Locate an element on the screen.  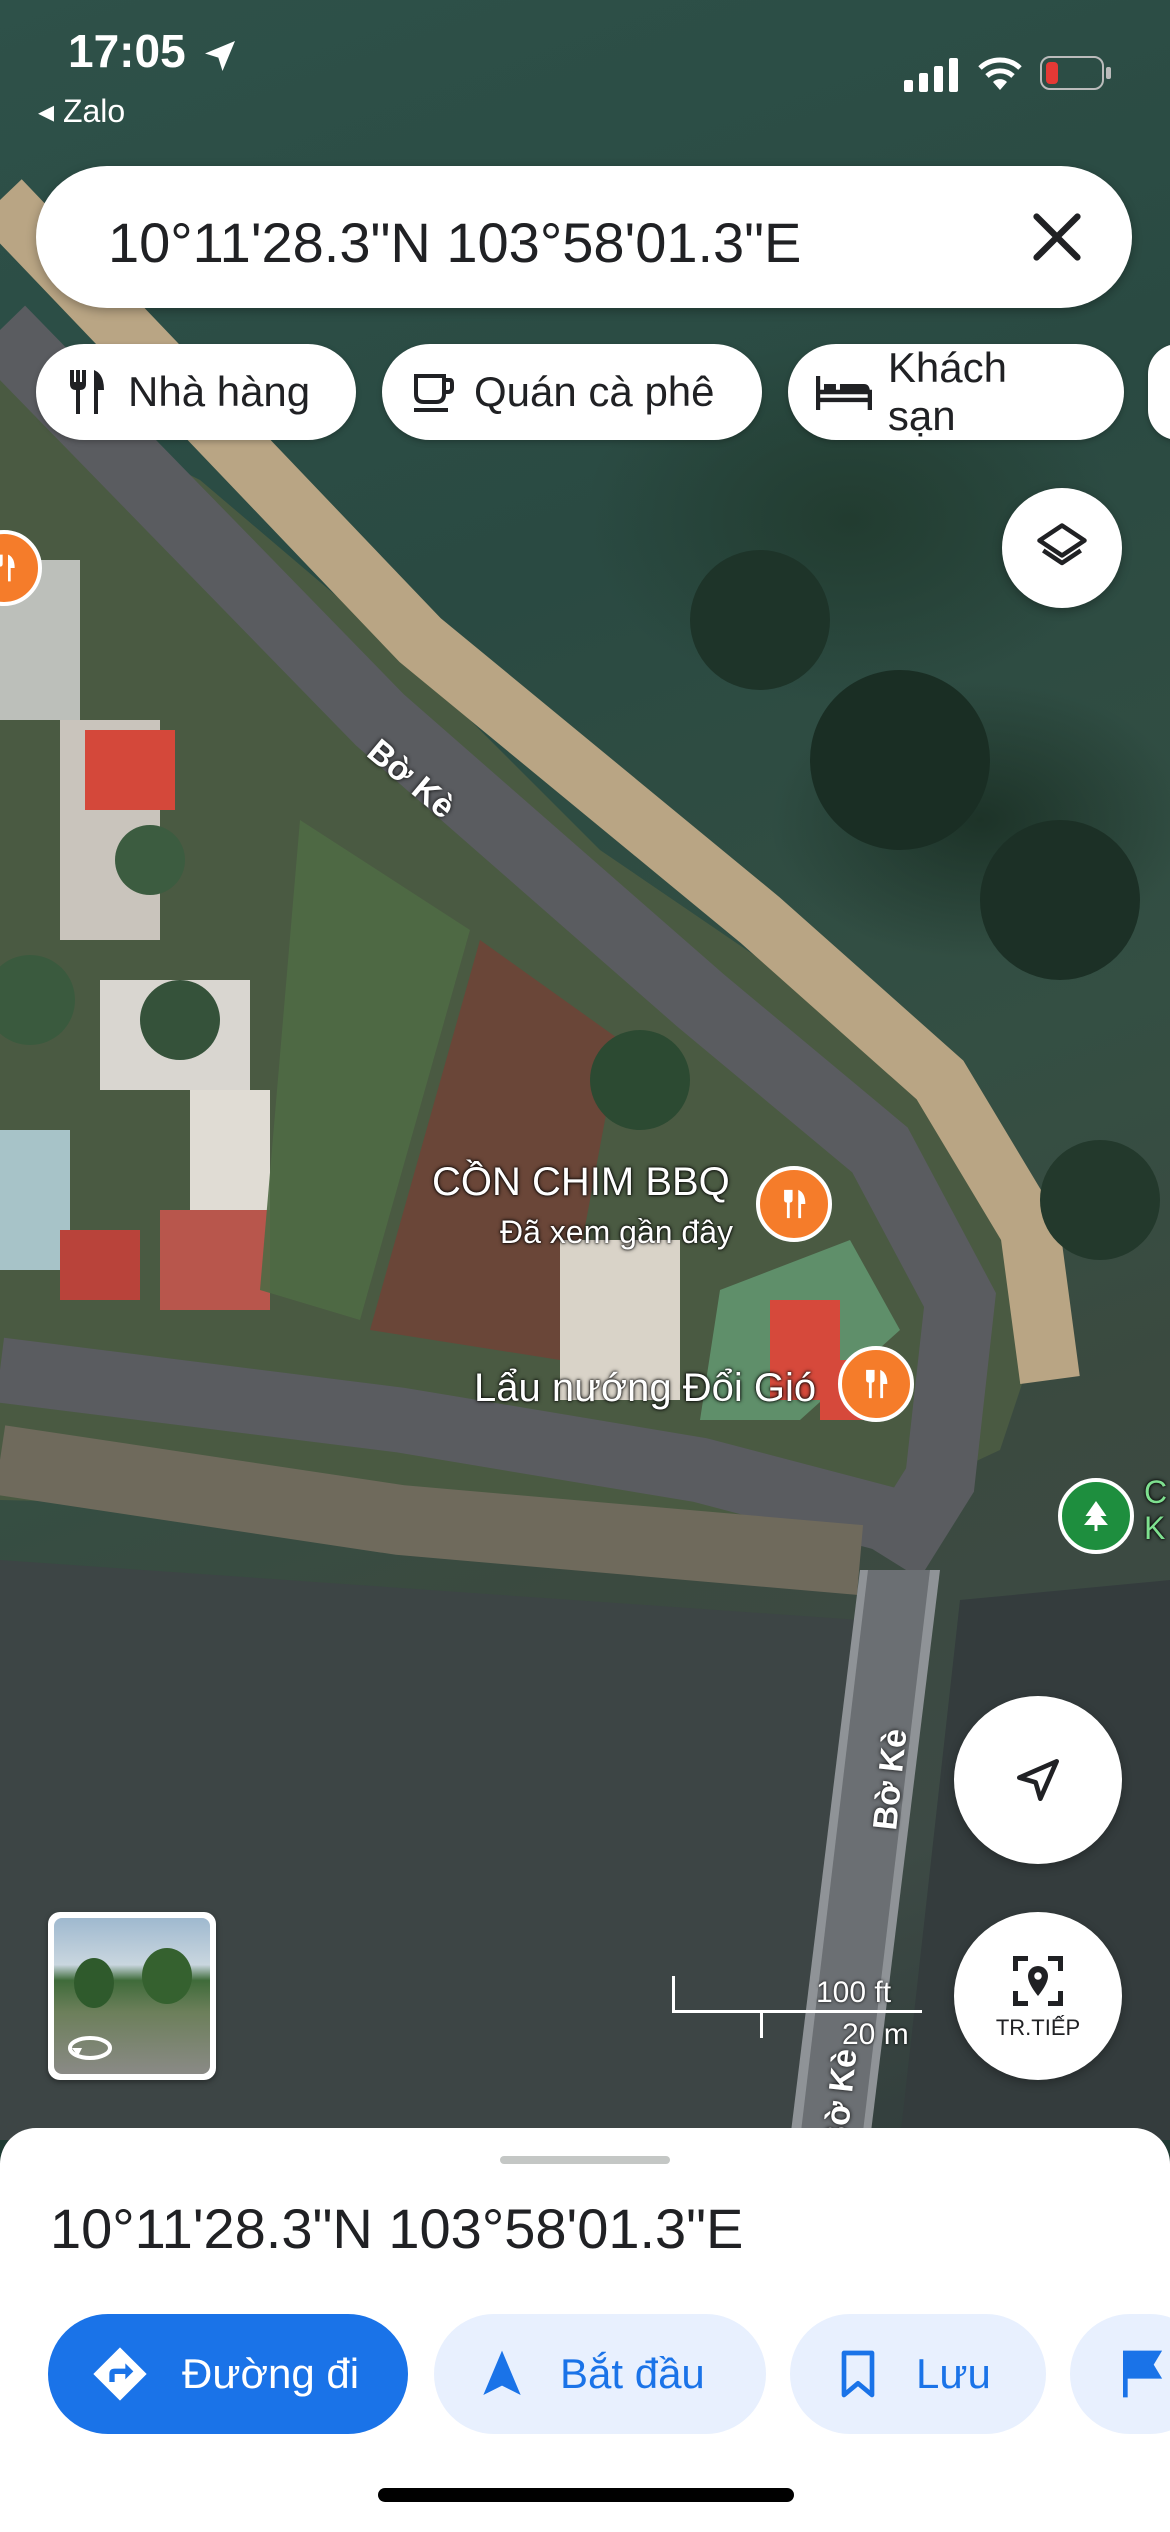
start-button: Bắt đầu is located at coordinates (600, 2374).